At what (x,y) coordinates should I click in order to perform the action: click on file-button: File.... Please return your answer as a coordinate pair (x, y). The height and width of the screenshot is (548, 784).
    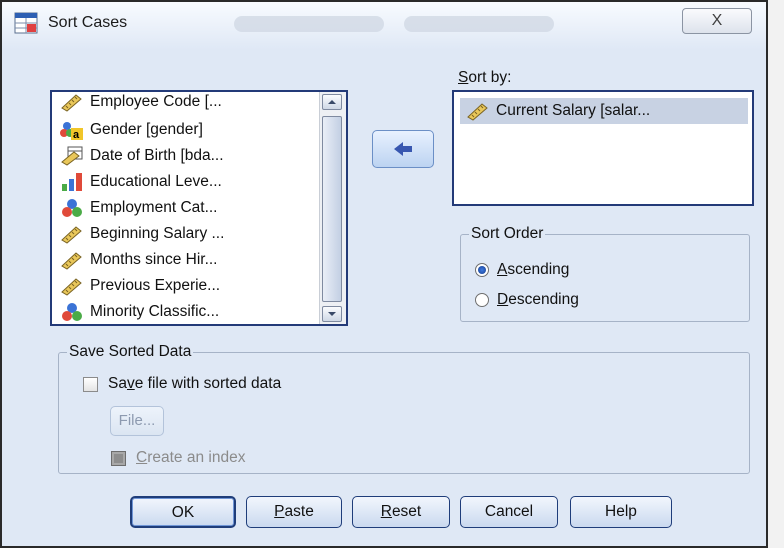
    Looking at the image, I should click on (137, 421).